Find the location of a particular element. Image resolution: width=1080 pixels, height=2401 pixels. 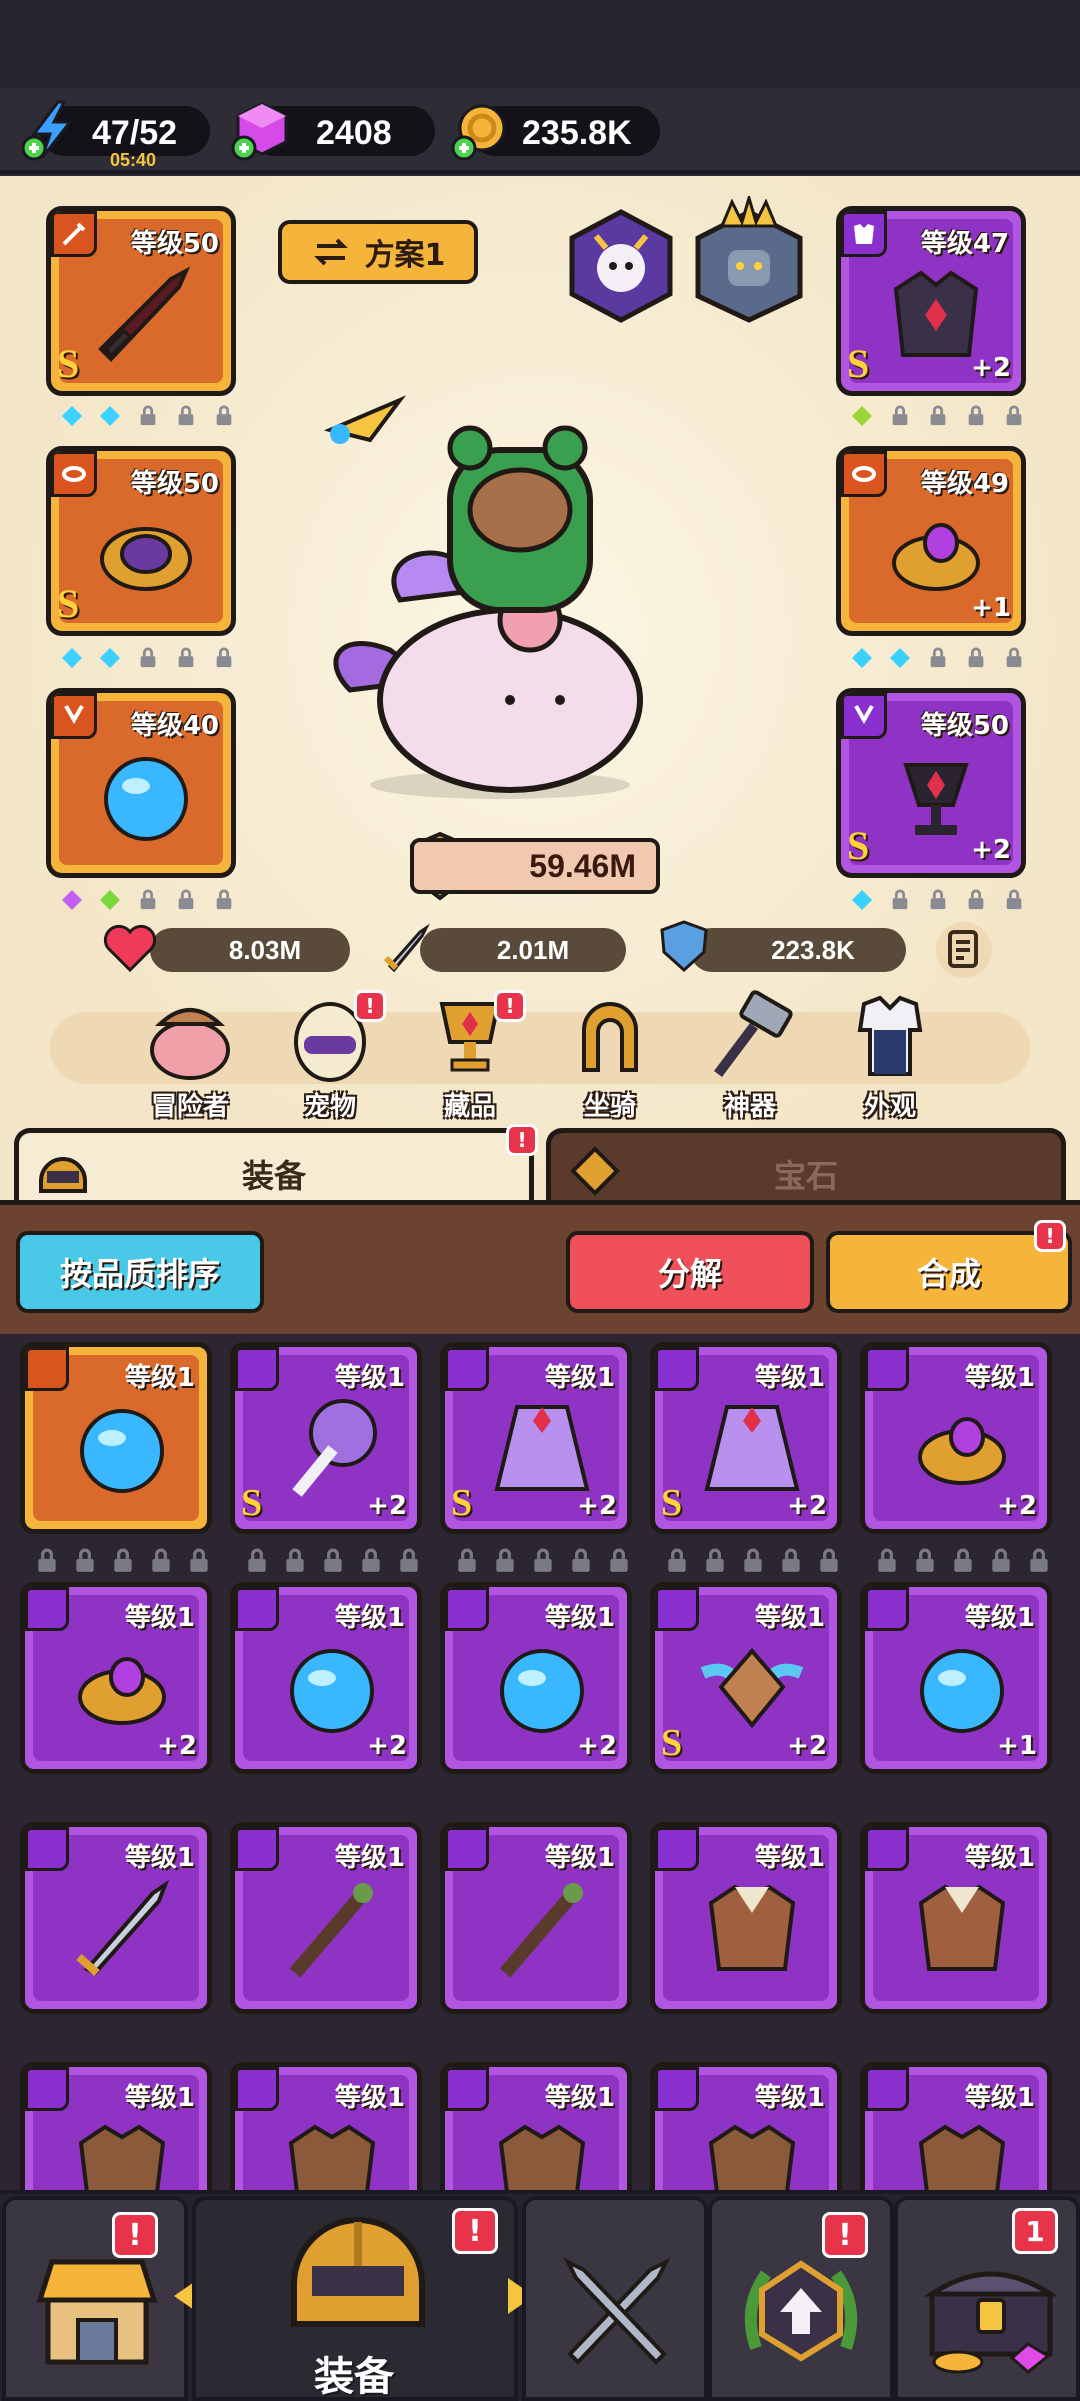

energy-counter: 47/52 05:40 is located at coordinates (115, 135).